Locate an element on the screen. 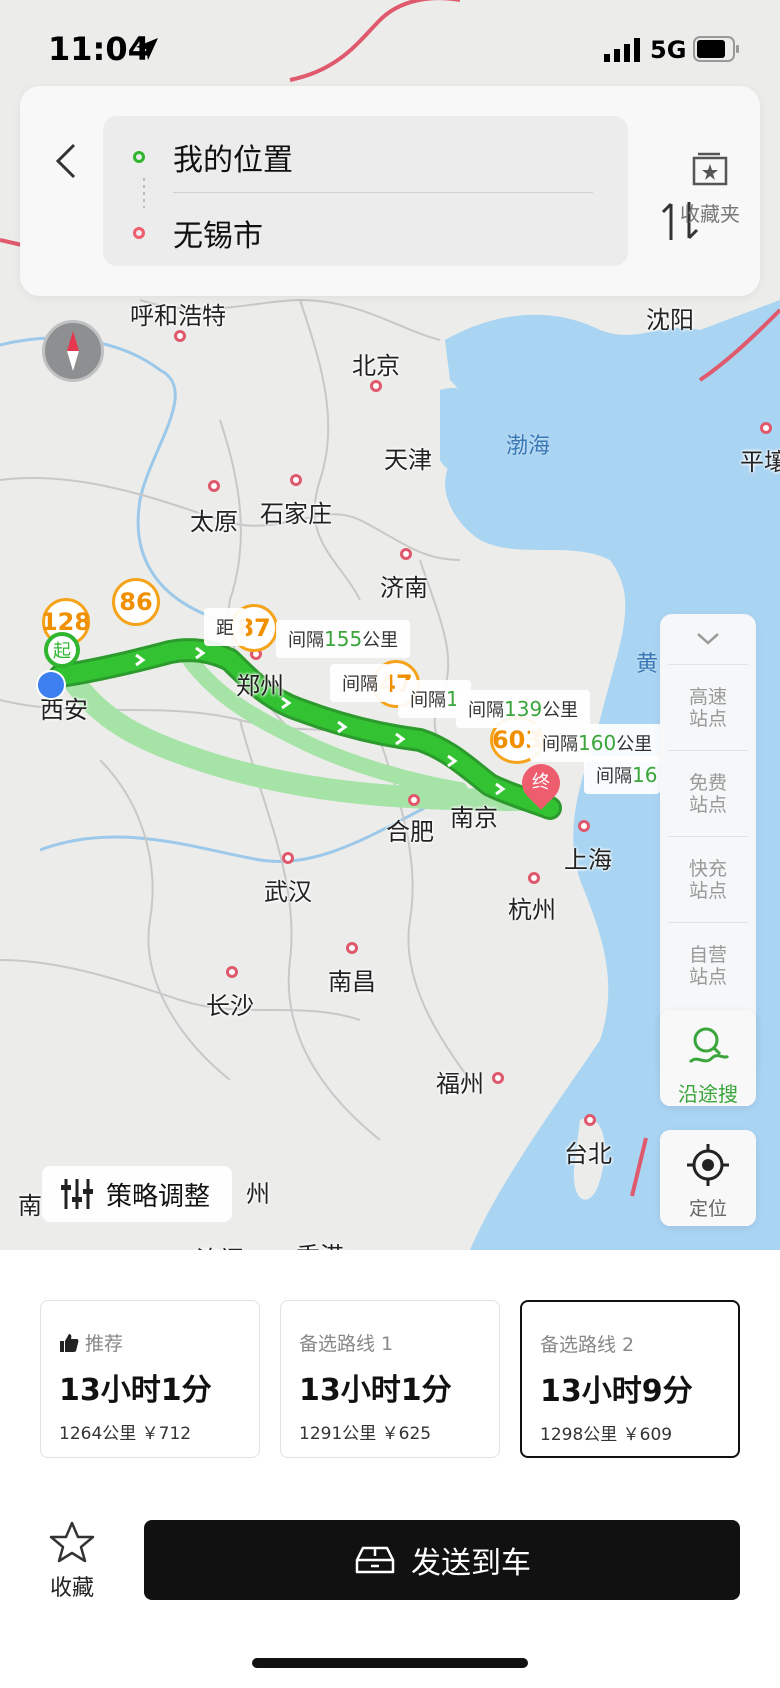 This screenshot has height=1688, width=780. start-marker: 起 is located at coordinates (62, 650).